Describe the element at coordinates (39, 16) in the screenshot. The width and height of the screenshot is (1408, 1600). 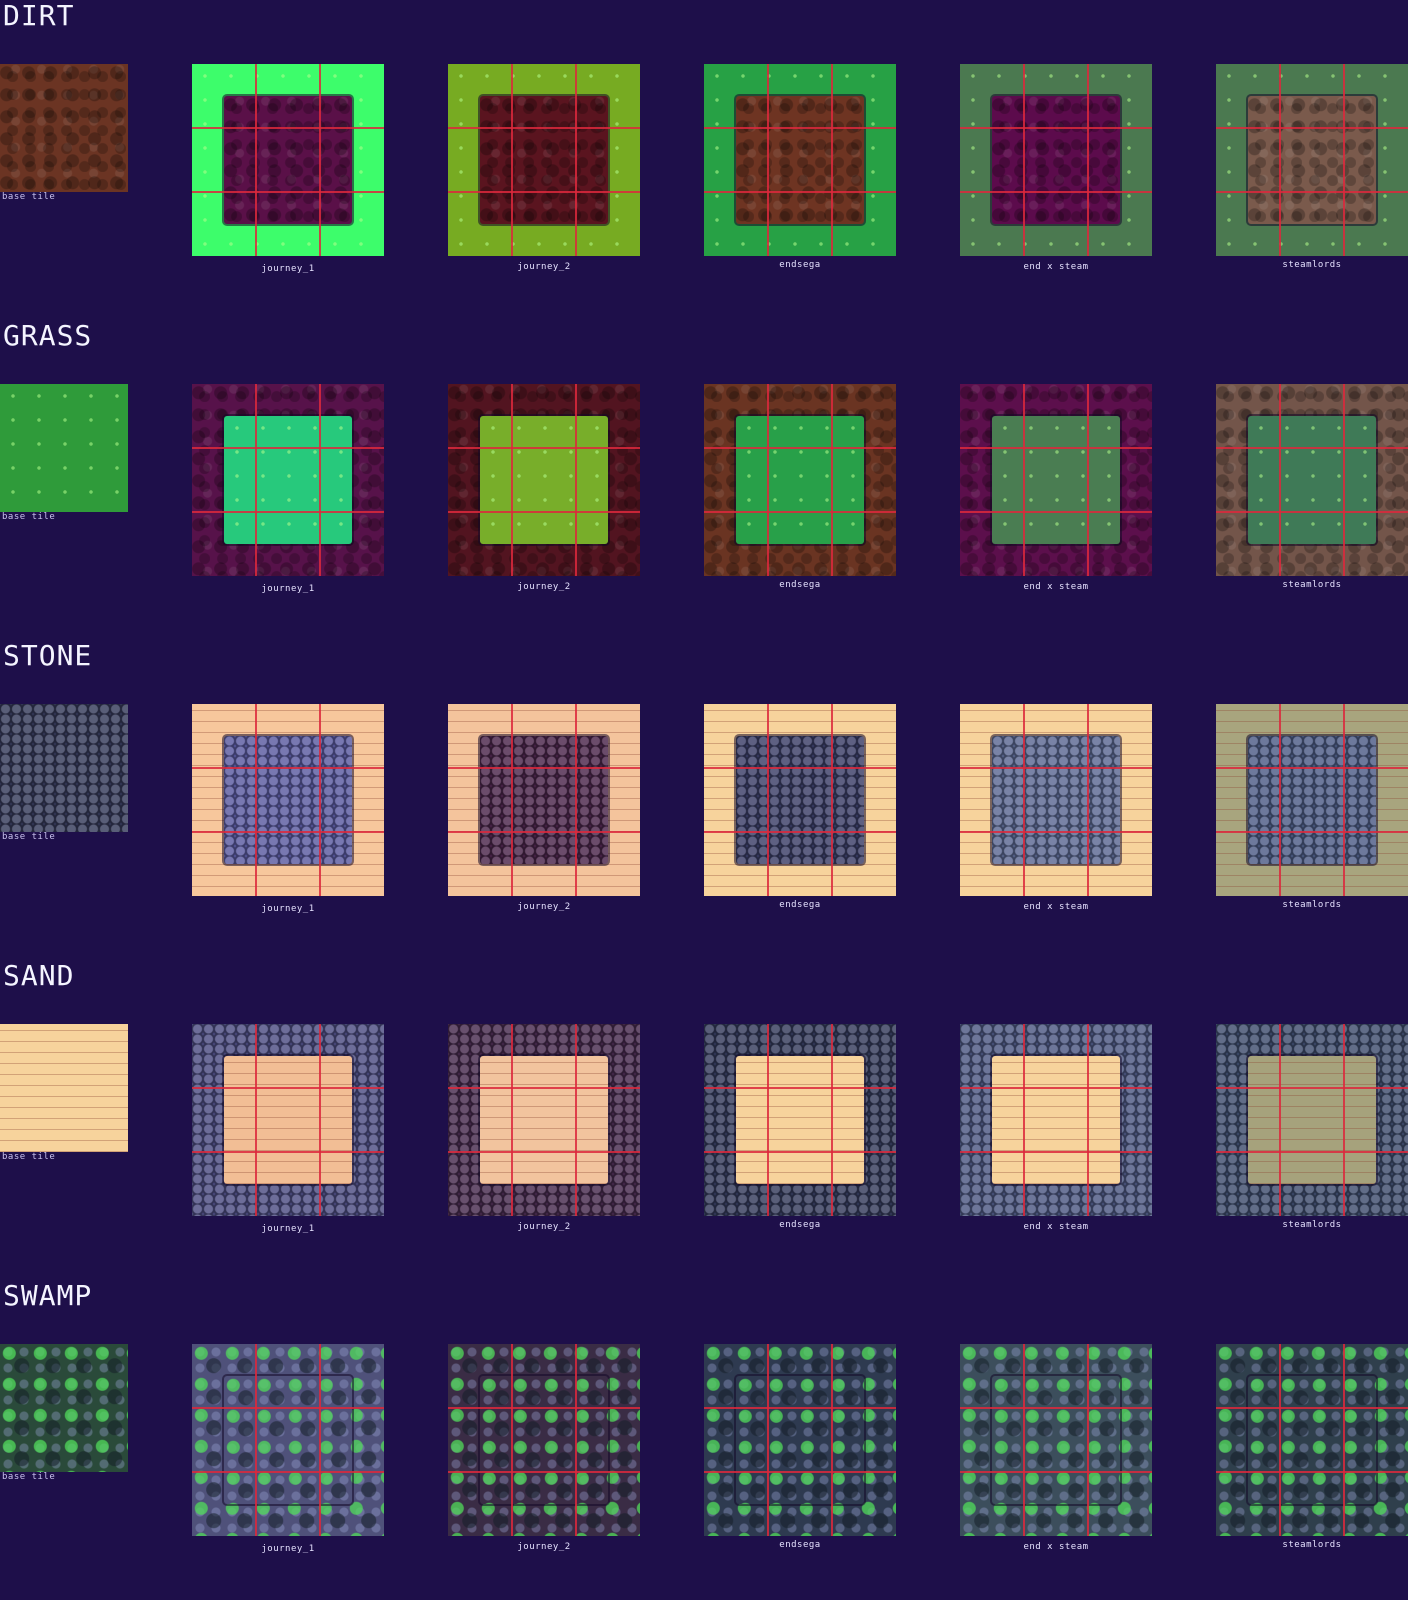
I see `section-title: DIRT` at that location.